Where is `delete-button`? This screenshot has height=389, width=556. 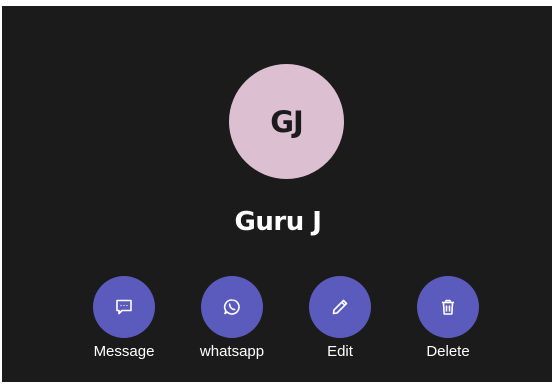 delete-button is located at coordinates (448, 307).